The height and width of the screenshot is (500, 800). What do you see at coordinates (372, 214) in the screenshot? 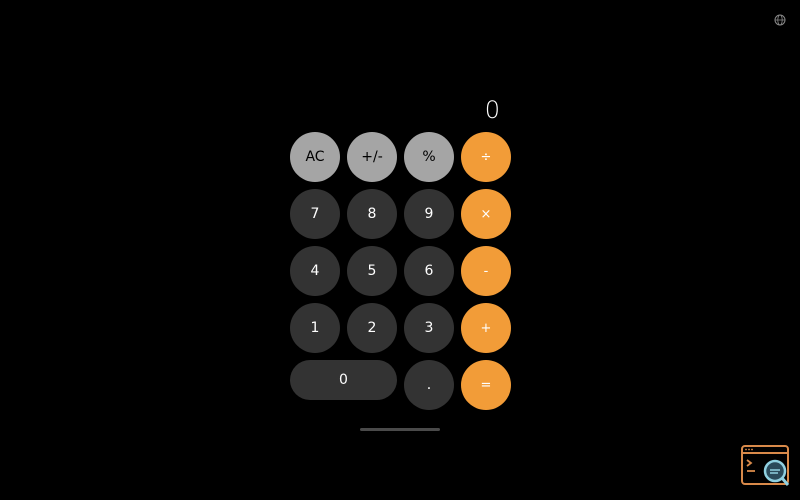
I see `digit-8-button: 8` at bounding box center [372, 214].